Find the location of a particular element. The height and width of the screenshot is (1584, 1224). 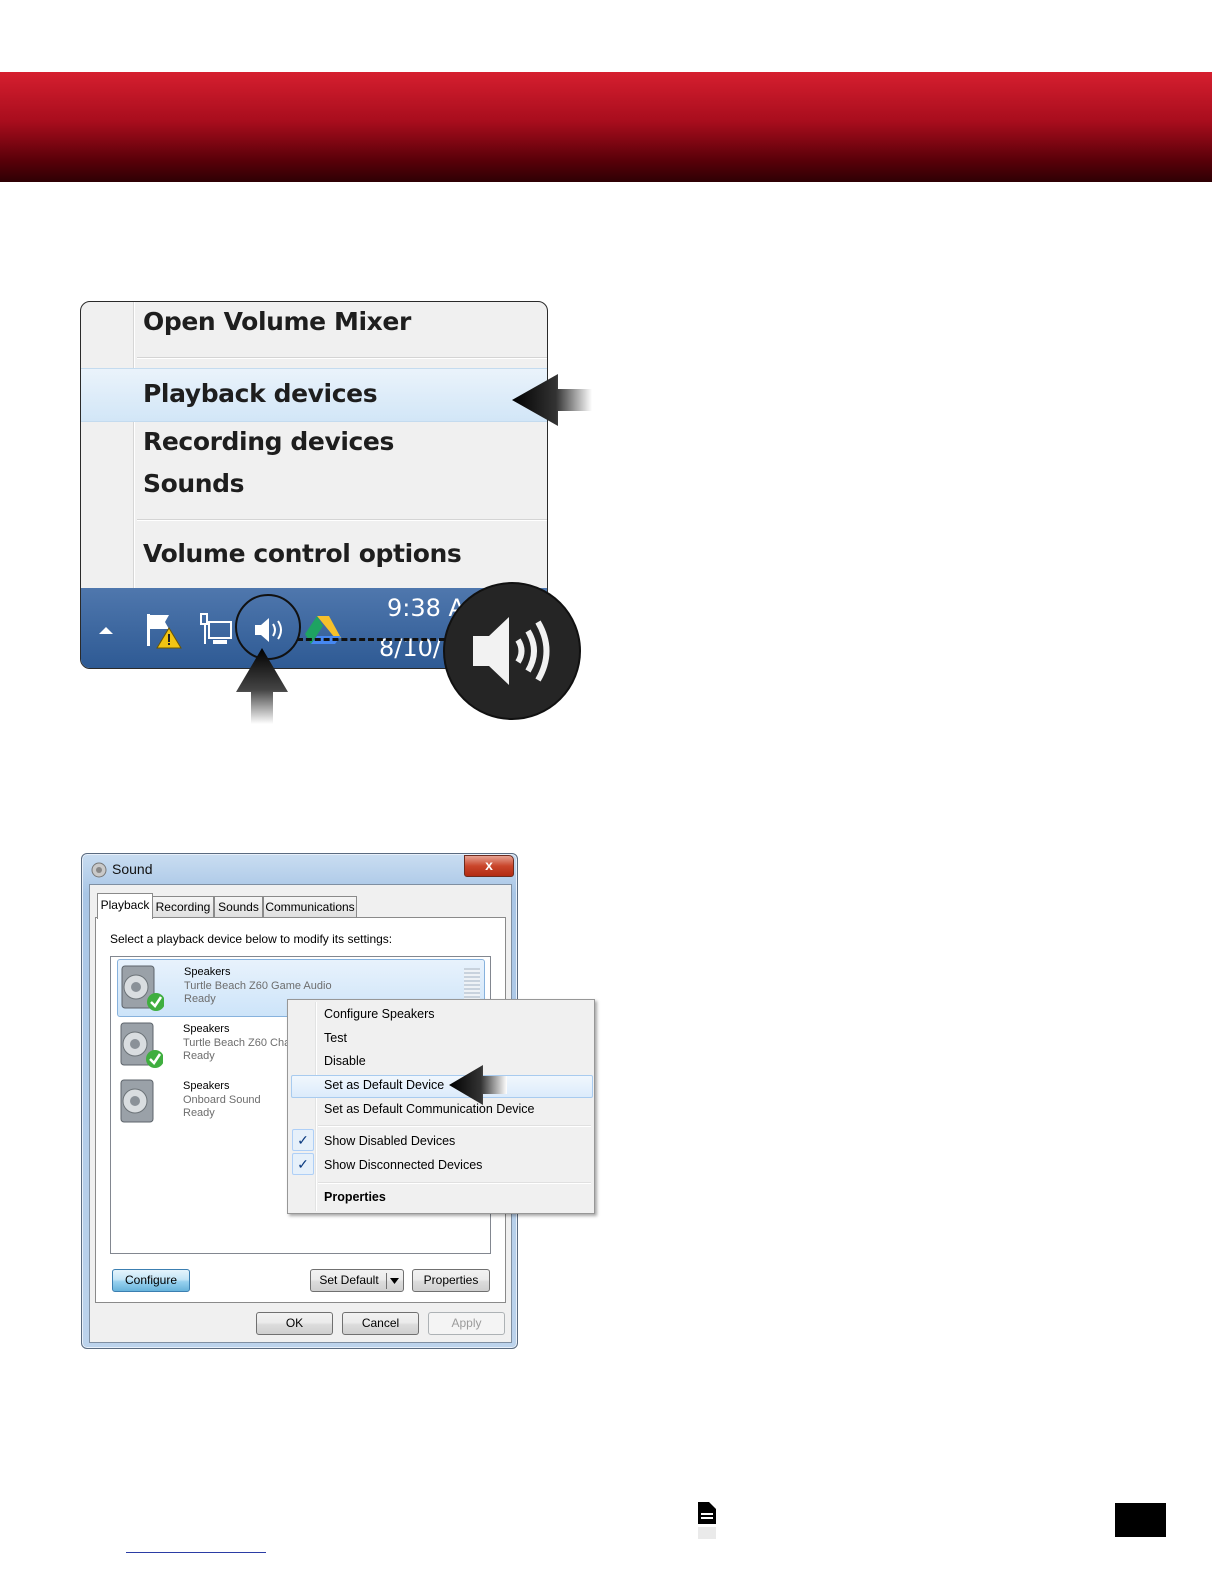

show-hidden-icons-arrow is located at coordinates (106, 630).